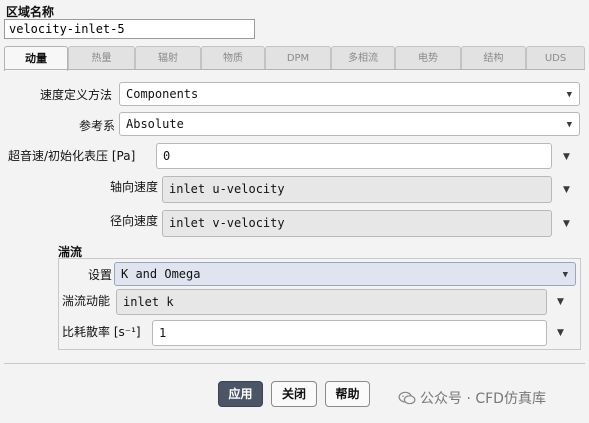 The image size is (589, 423). I want to click on axial-velocity-label: 轴向速度, so click(134, 187).